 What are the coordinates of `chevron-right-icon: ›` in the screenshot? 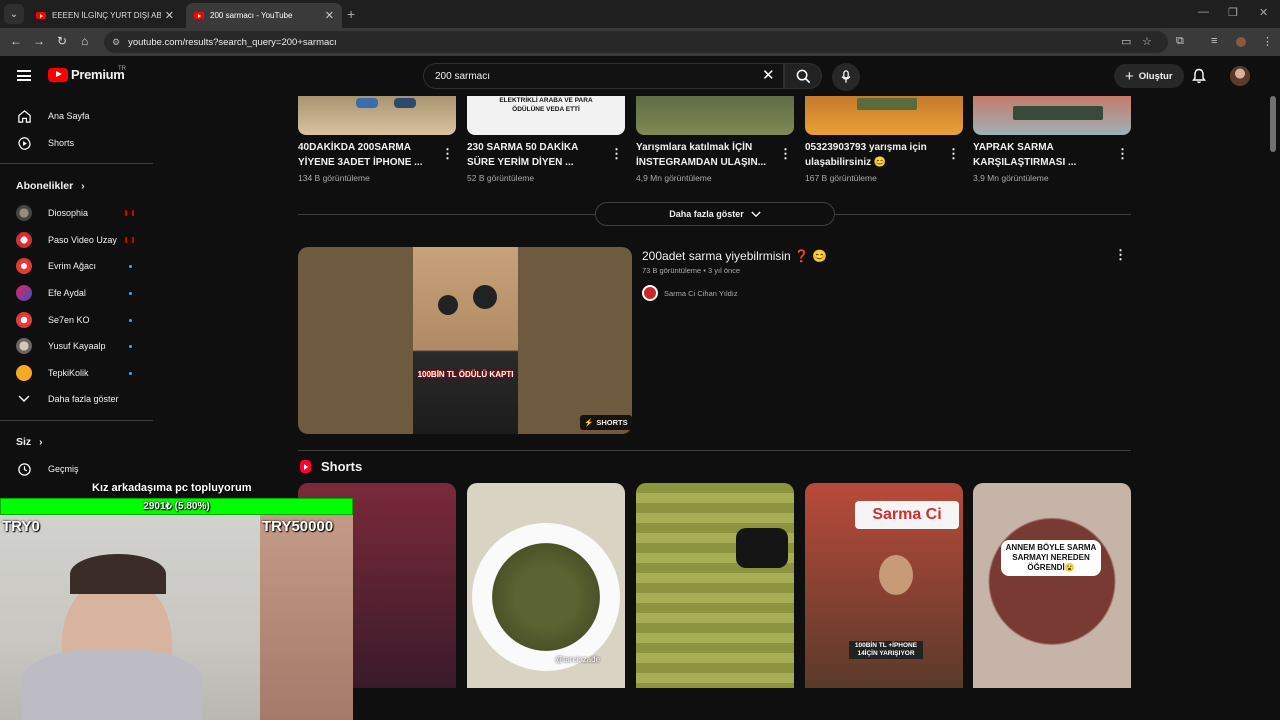 It's located at (83, 186).